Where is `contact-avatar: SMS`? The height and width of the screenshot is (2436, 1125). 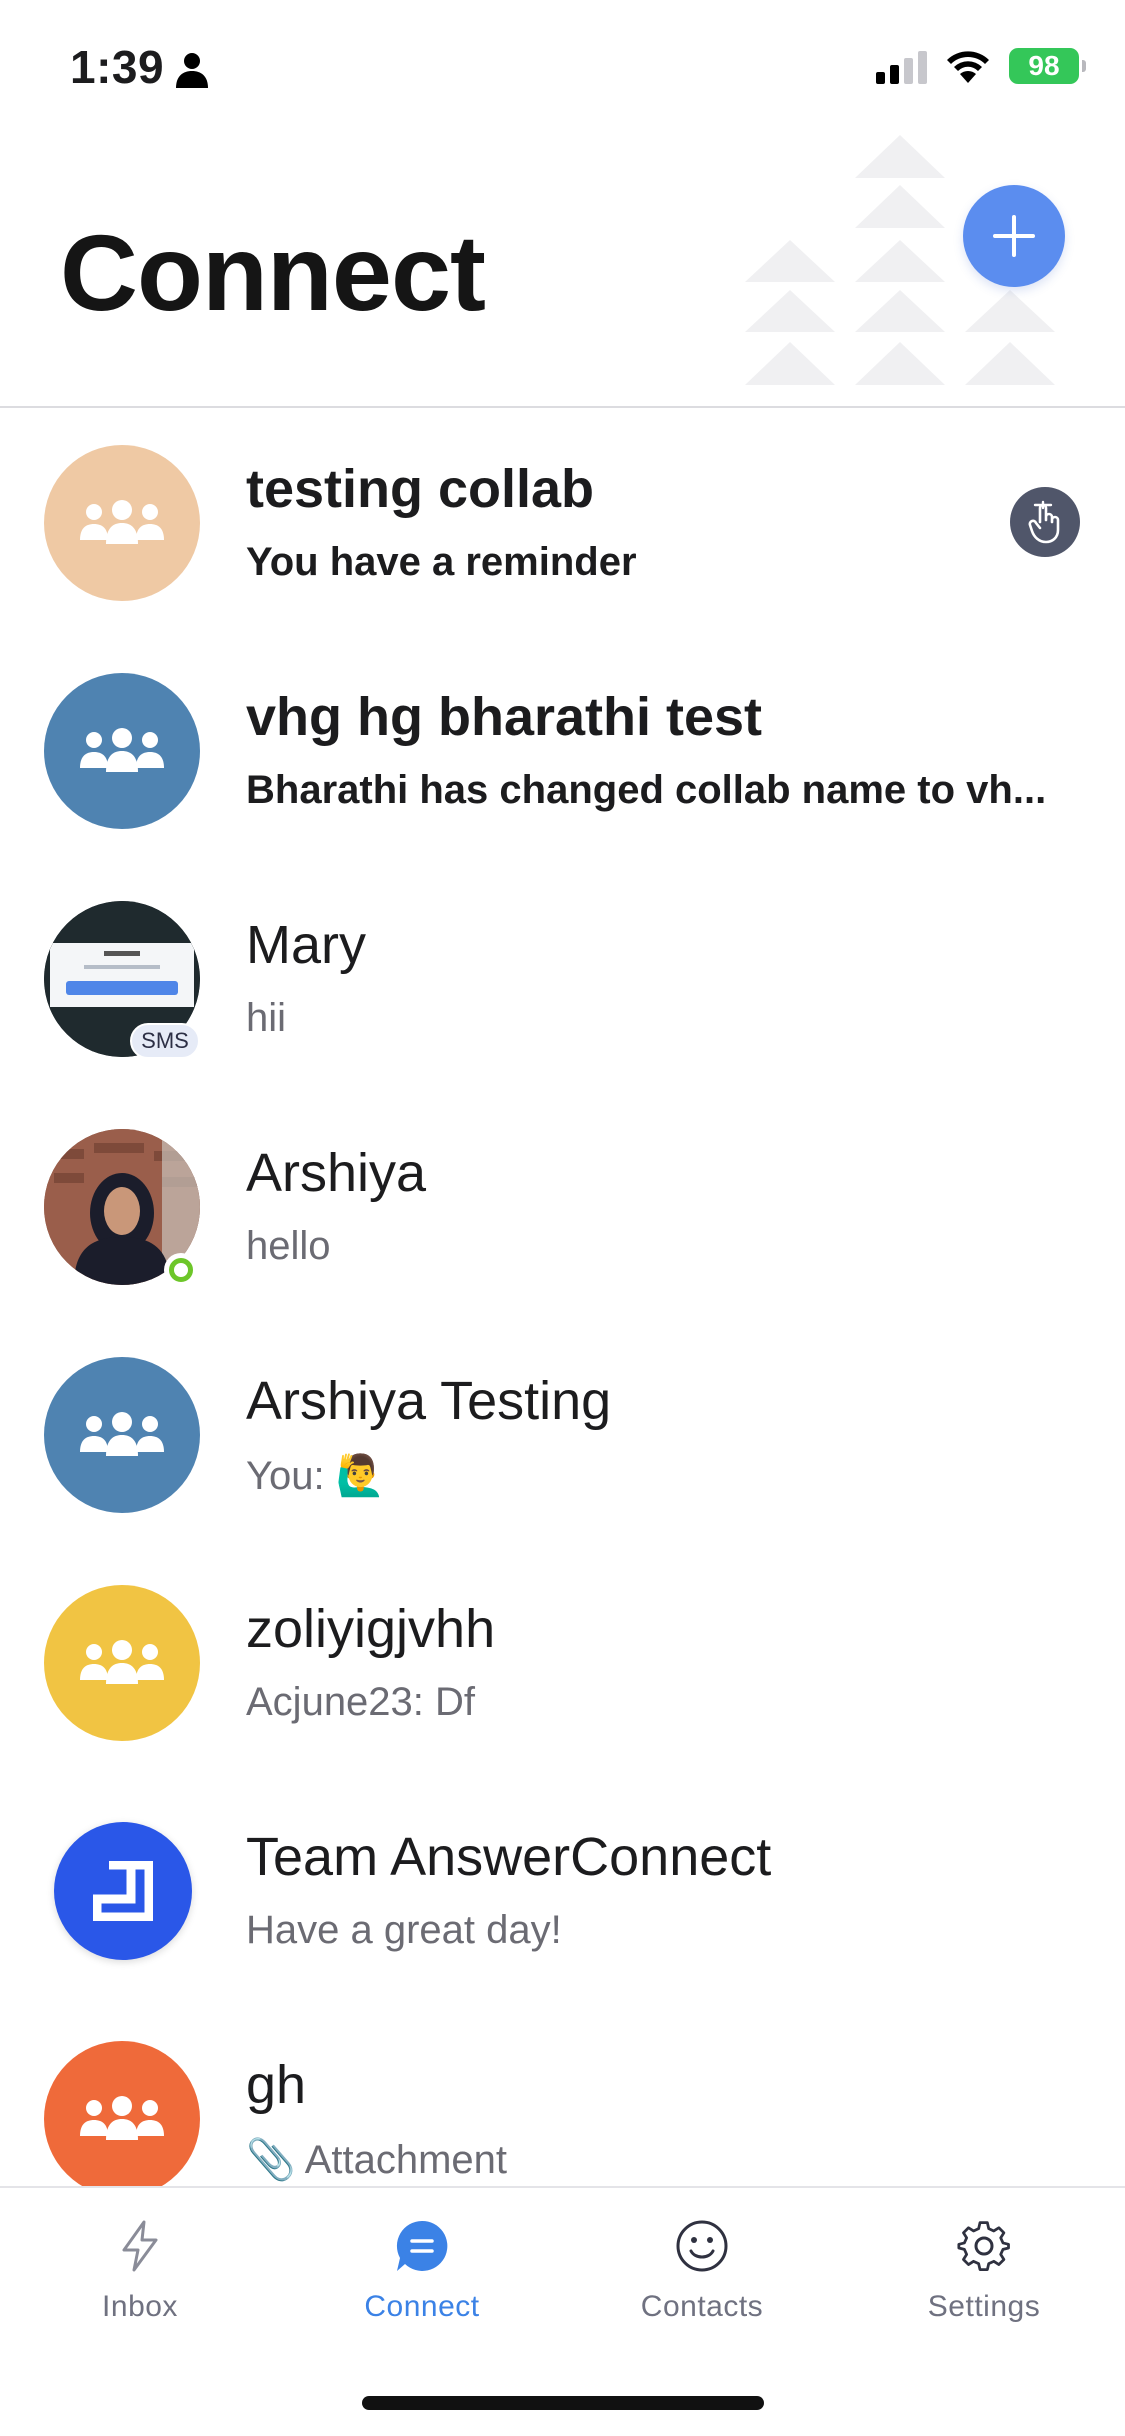
contact-avatar: SMS is located at coordinates (122, 980).